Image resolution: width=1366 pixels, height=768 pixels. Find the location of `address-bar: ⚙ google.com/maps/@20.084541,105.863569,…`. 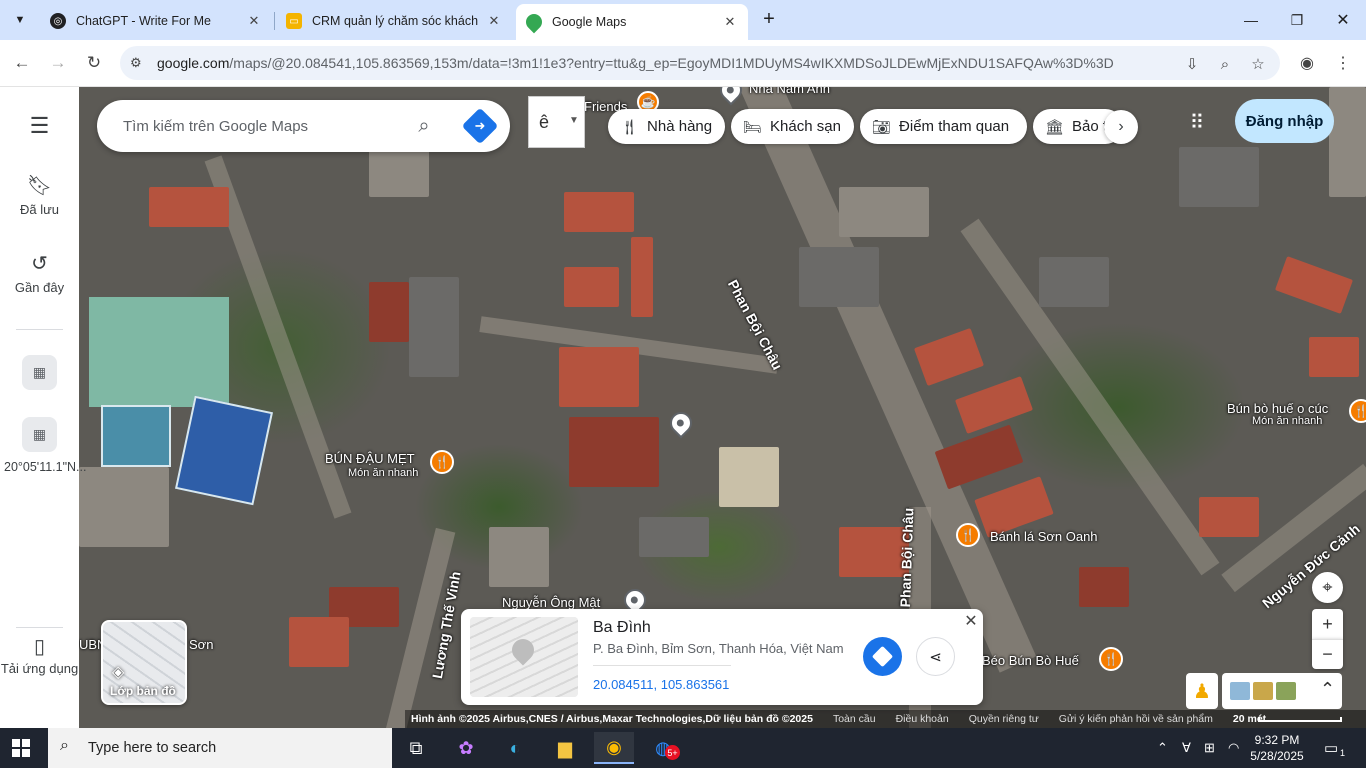

address-bar: ⚙ google.com/maps/@20.084541,105.863569,… is located at coordinates (700, 63).